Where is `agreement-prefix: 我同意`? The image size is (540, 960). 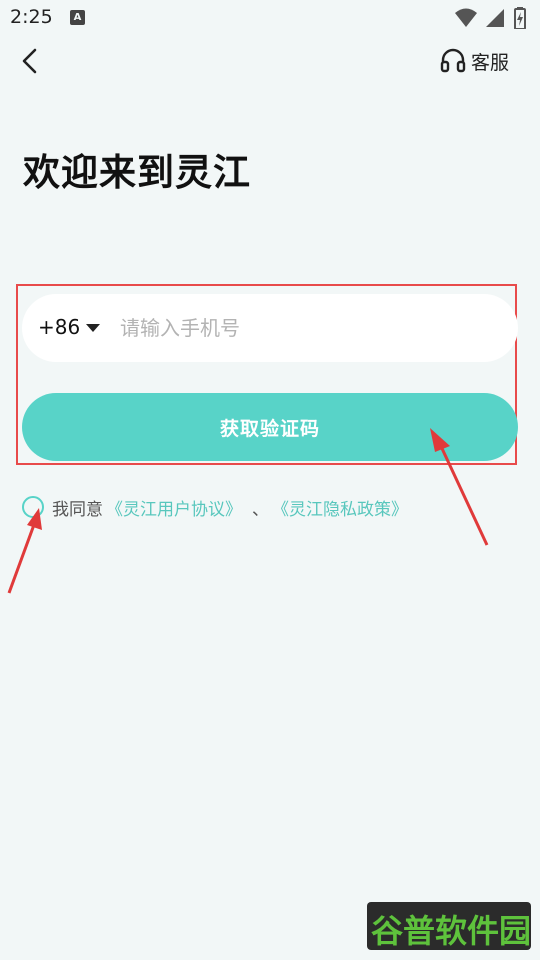 agreement-prefix: 我同意 is located at coordinates (77, 510).